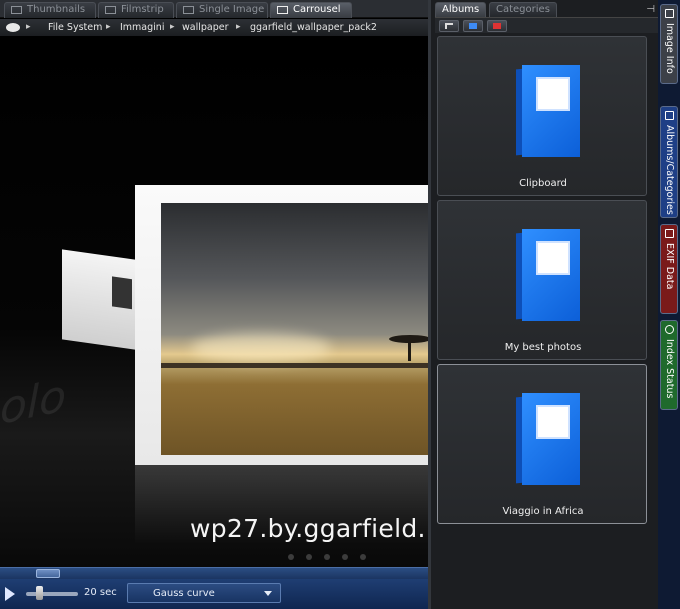 This screenshot has height=609, width=680. Describe the element at coordinates (543, 511) in the screenshot. I see `album-label: Viaggio in Africa` at that location.